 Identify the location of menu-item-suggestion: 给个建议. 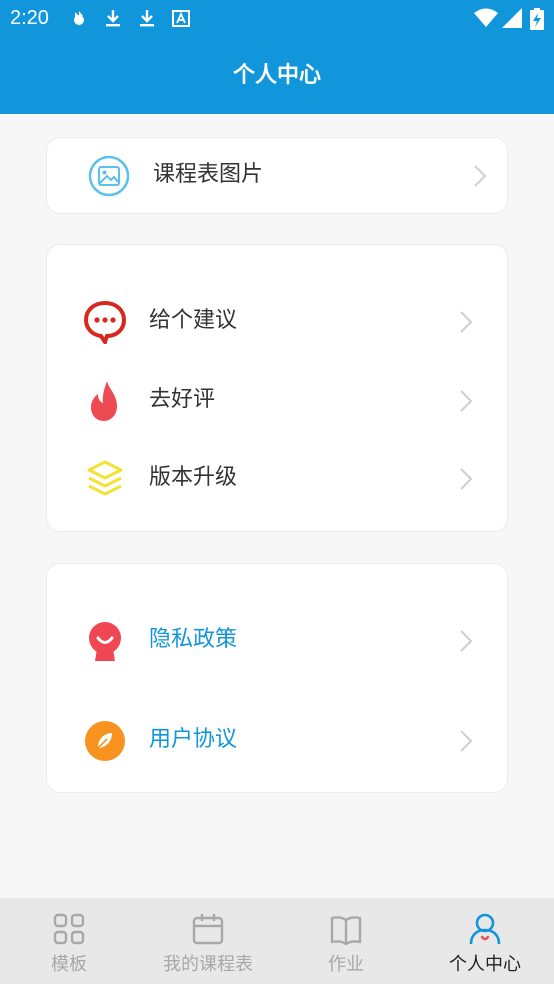
(277, 322).